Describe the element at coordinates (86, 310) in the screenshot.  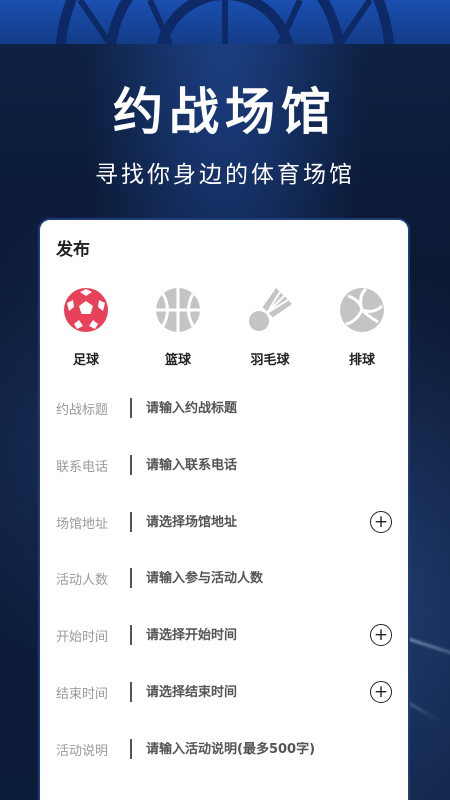
I see `soccer-ball-icon` at that location.